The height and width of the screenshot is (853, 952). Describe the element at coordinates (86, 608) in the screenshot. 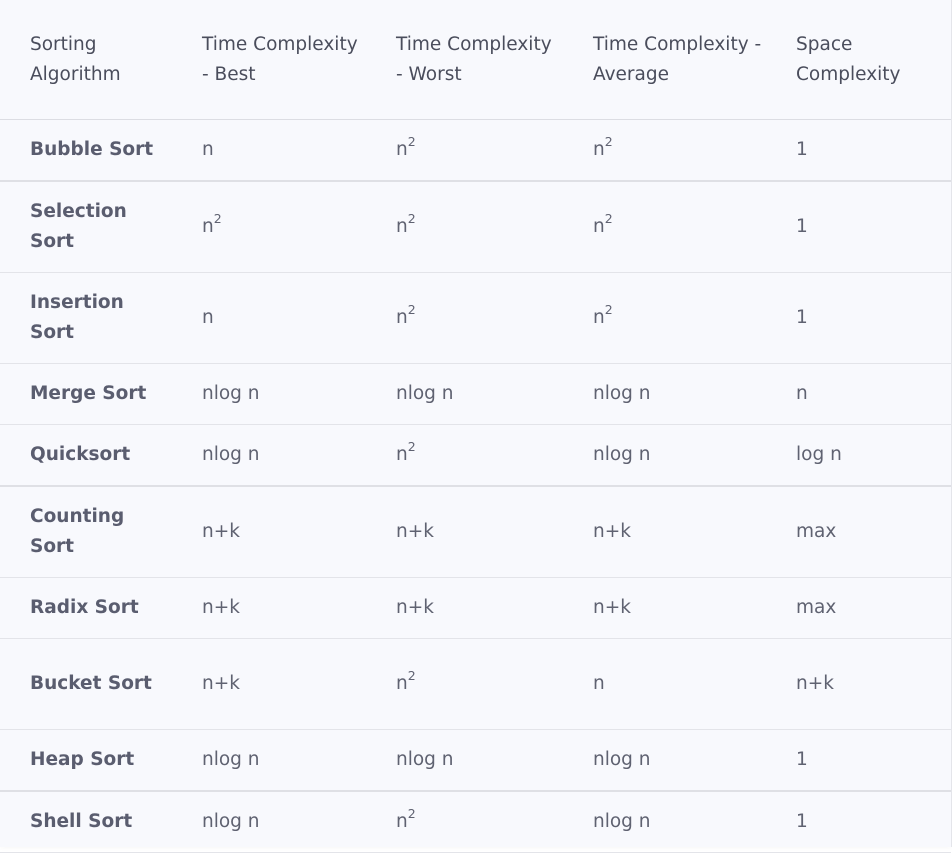

I see `algorithm-name: Radix Sort` at that location.